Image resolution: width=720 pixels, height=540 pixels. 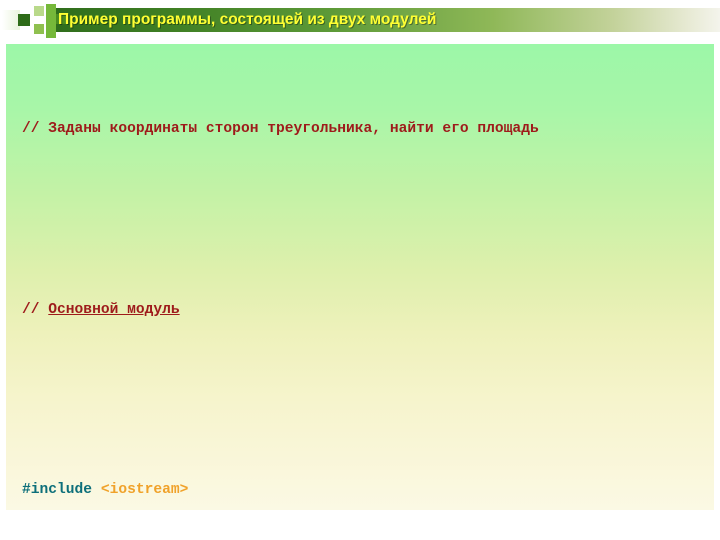 What do you see at coordinates (39, 11) in the screenshot?
I see `decorative-square-pale` at bounding box center [39, 11].